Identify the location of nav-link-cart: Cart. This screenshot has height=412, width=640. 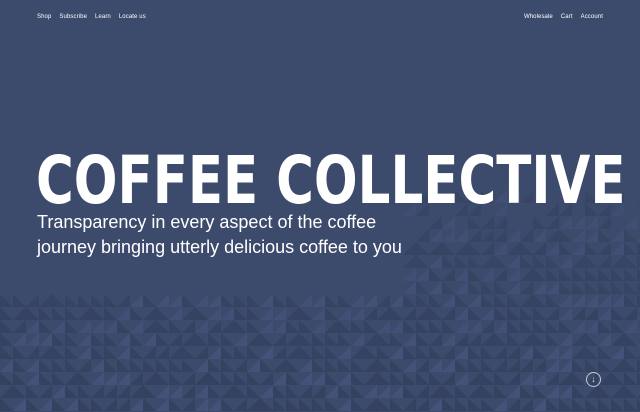
(567, 17).